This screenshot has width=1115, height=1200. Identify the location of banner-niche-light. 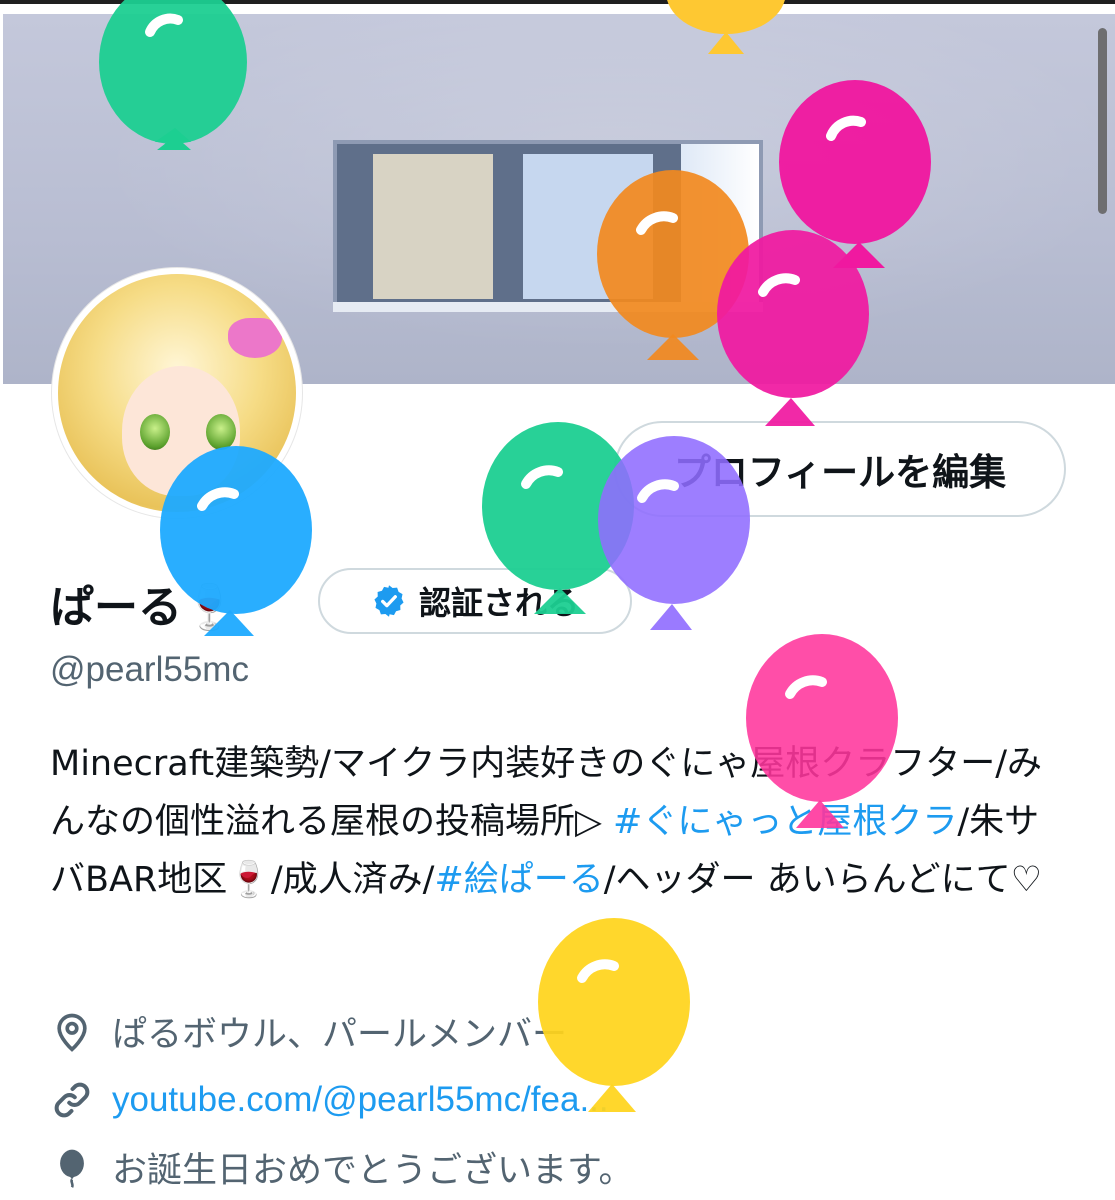
(720, 224).